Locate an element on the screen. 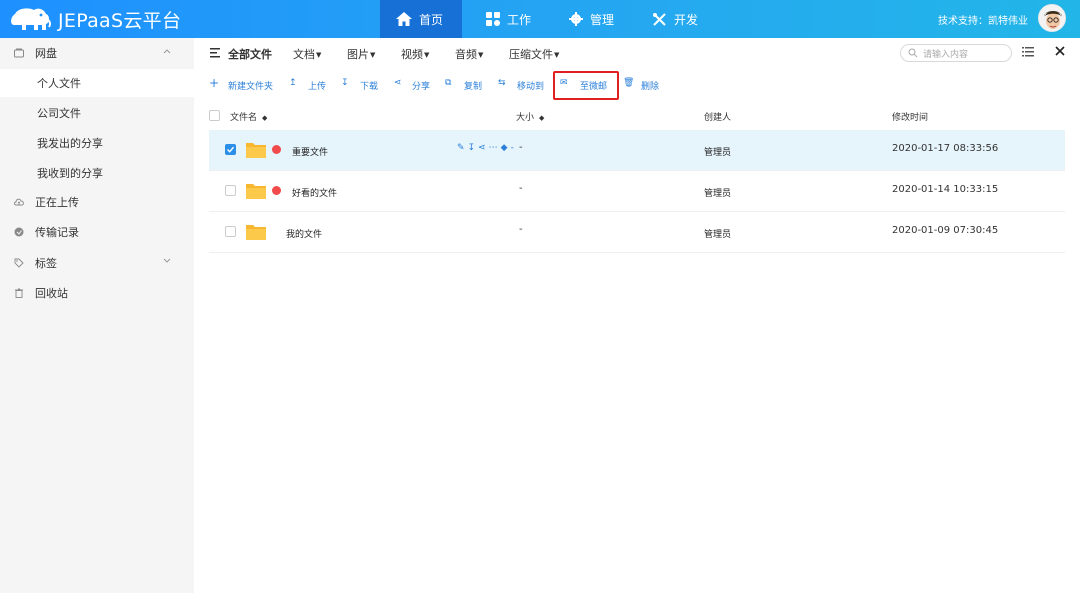  upload-icon: ↥ is located at coordinates (293, 83).